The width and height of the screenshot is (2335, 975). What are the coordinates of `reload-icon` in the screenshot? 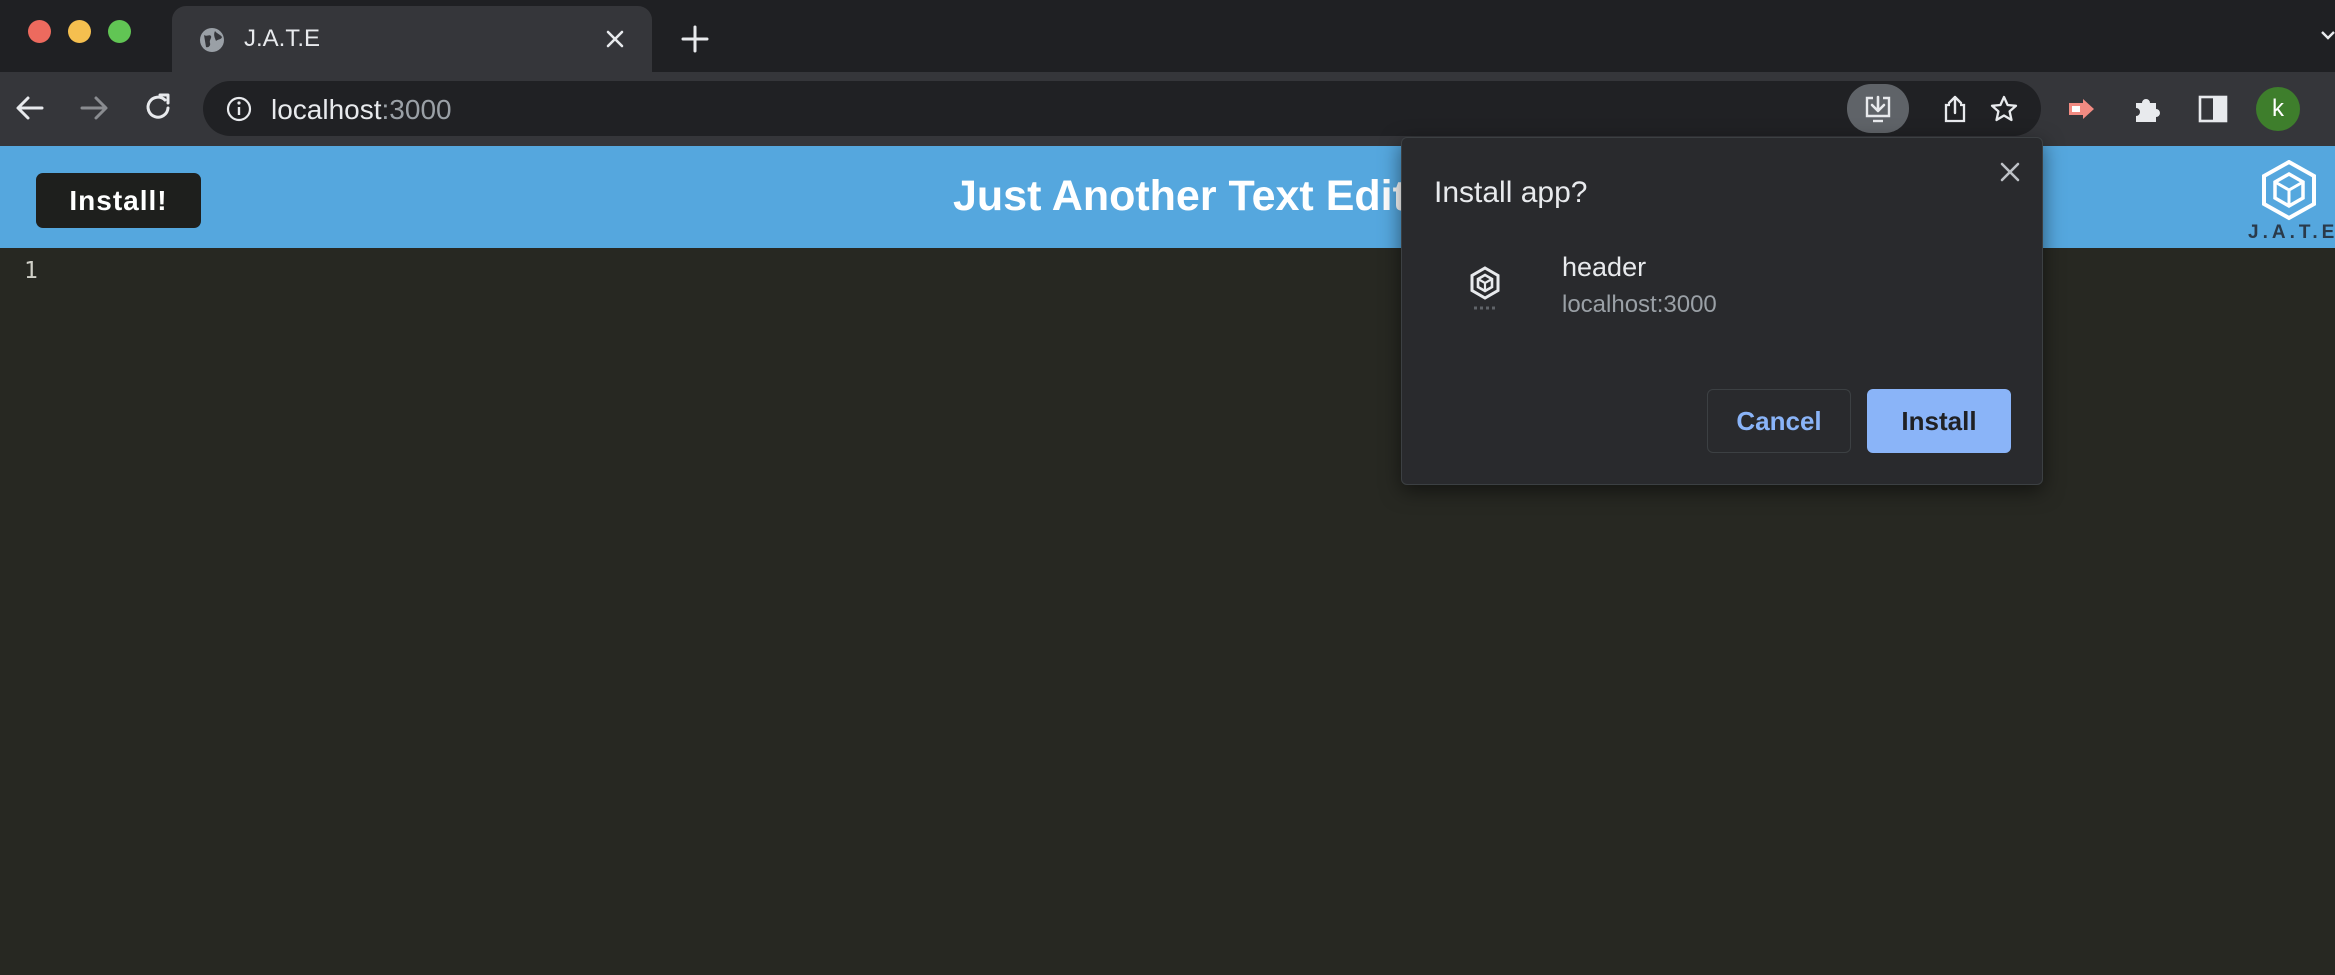 It's located at (158, 108).